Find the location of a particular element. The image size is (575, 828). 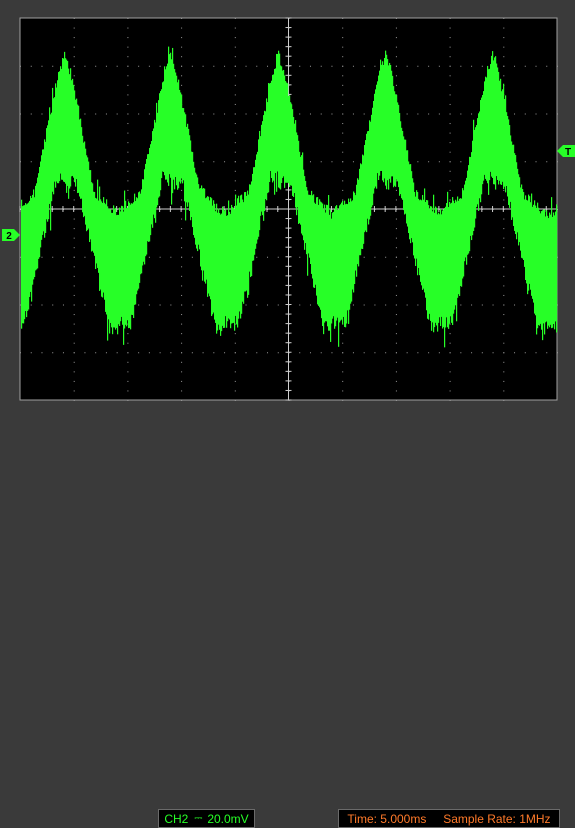

timebase-info-box: Time: 5.000ms Sample Rate: 1MHz is located at coordinates (449, 818).